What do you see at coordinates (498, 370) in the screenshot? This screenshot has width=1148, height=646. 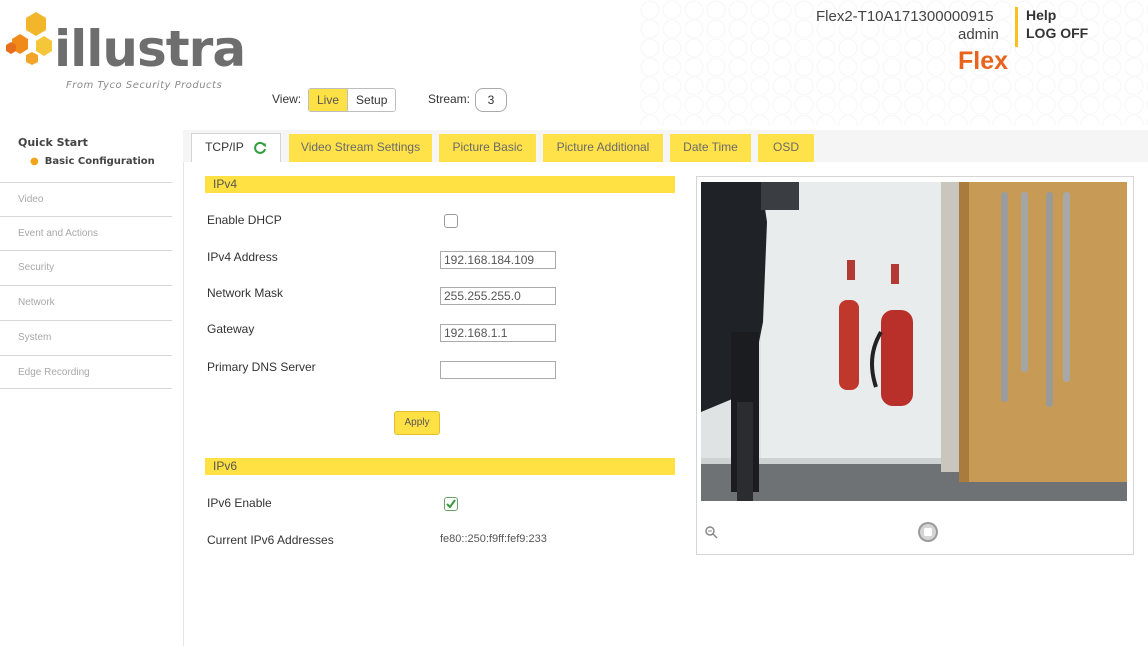 I see `primary-dns-input` at bounding box center [498, 370].